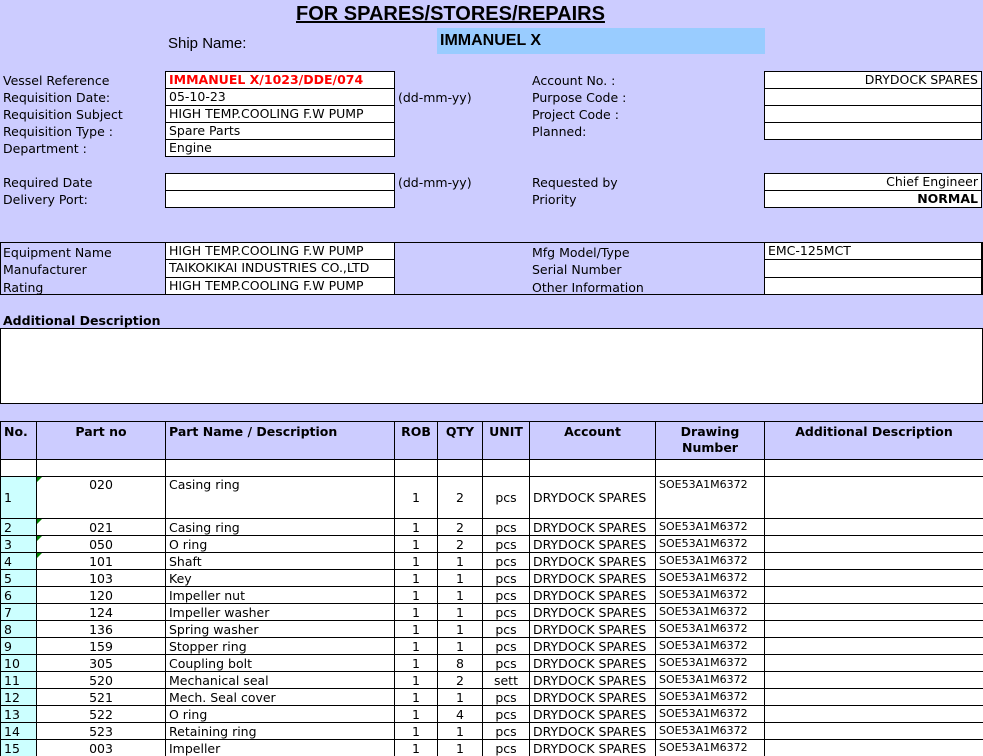 This screenshot has width=983, height=756. I want to click on mfg-model-cell: EMC-125MCT, so click(873, 251).